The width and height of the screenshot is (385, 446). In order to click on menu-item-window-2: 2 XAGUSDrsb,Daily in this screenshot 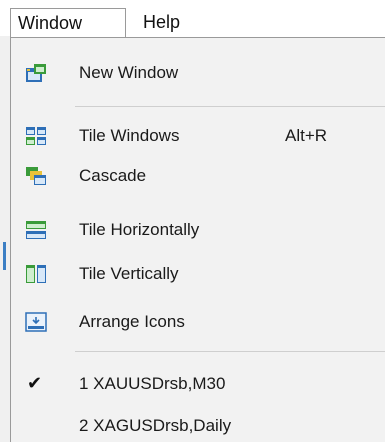, I will do `click(198, 426)`.